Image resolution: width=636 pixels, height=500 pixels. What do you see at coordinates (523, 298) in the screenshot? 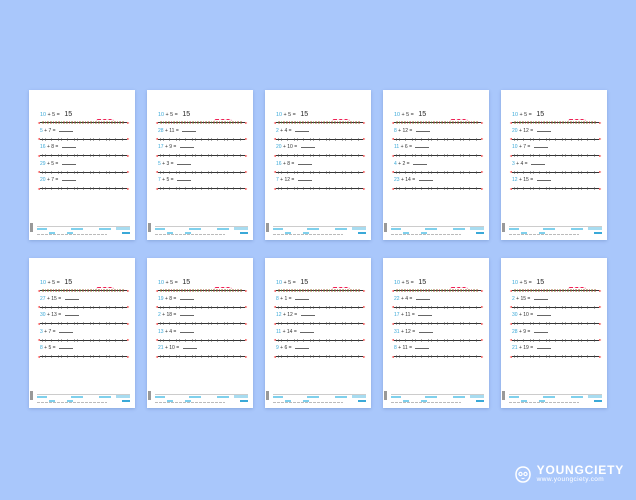
I see `operand-b: 15` at bounding box center [523, 298].